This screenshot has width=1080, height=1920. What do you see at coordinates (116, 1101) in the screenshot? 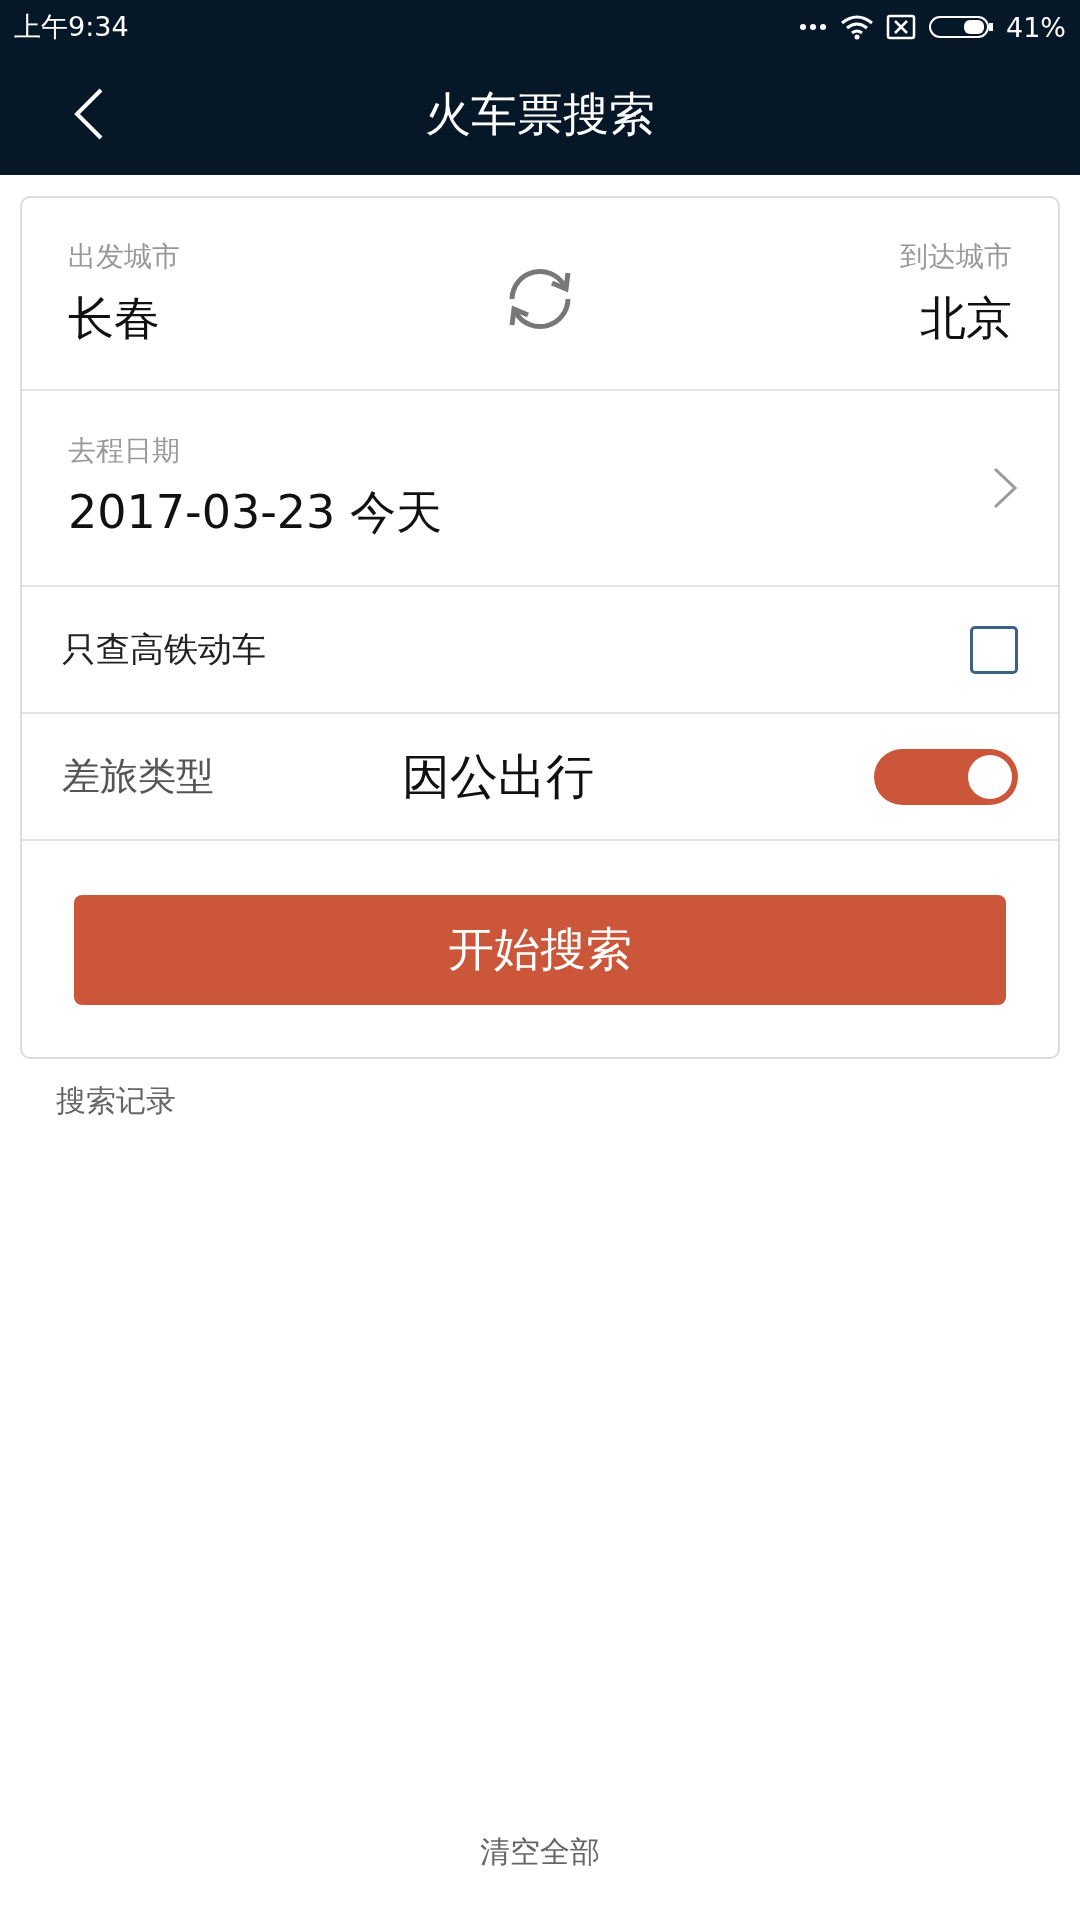
I see `search-history-title: 搜索记录` at bounding box center [116, 1101].